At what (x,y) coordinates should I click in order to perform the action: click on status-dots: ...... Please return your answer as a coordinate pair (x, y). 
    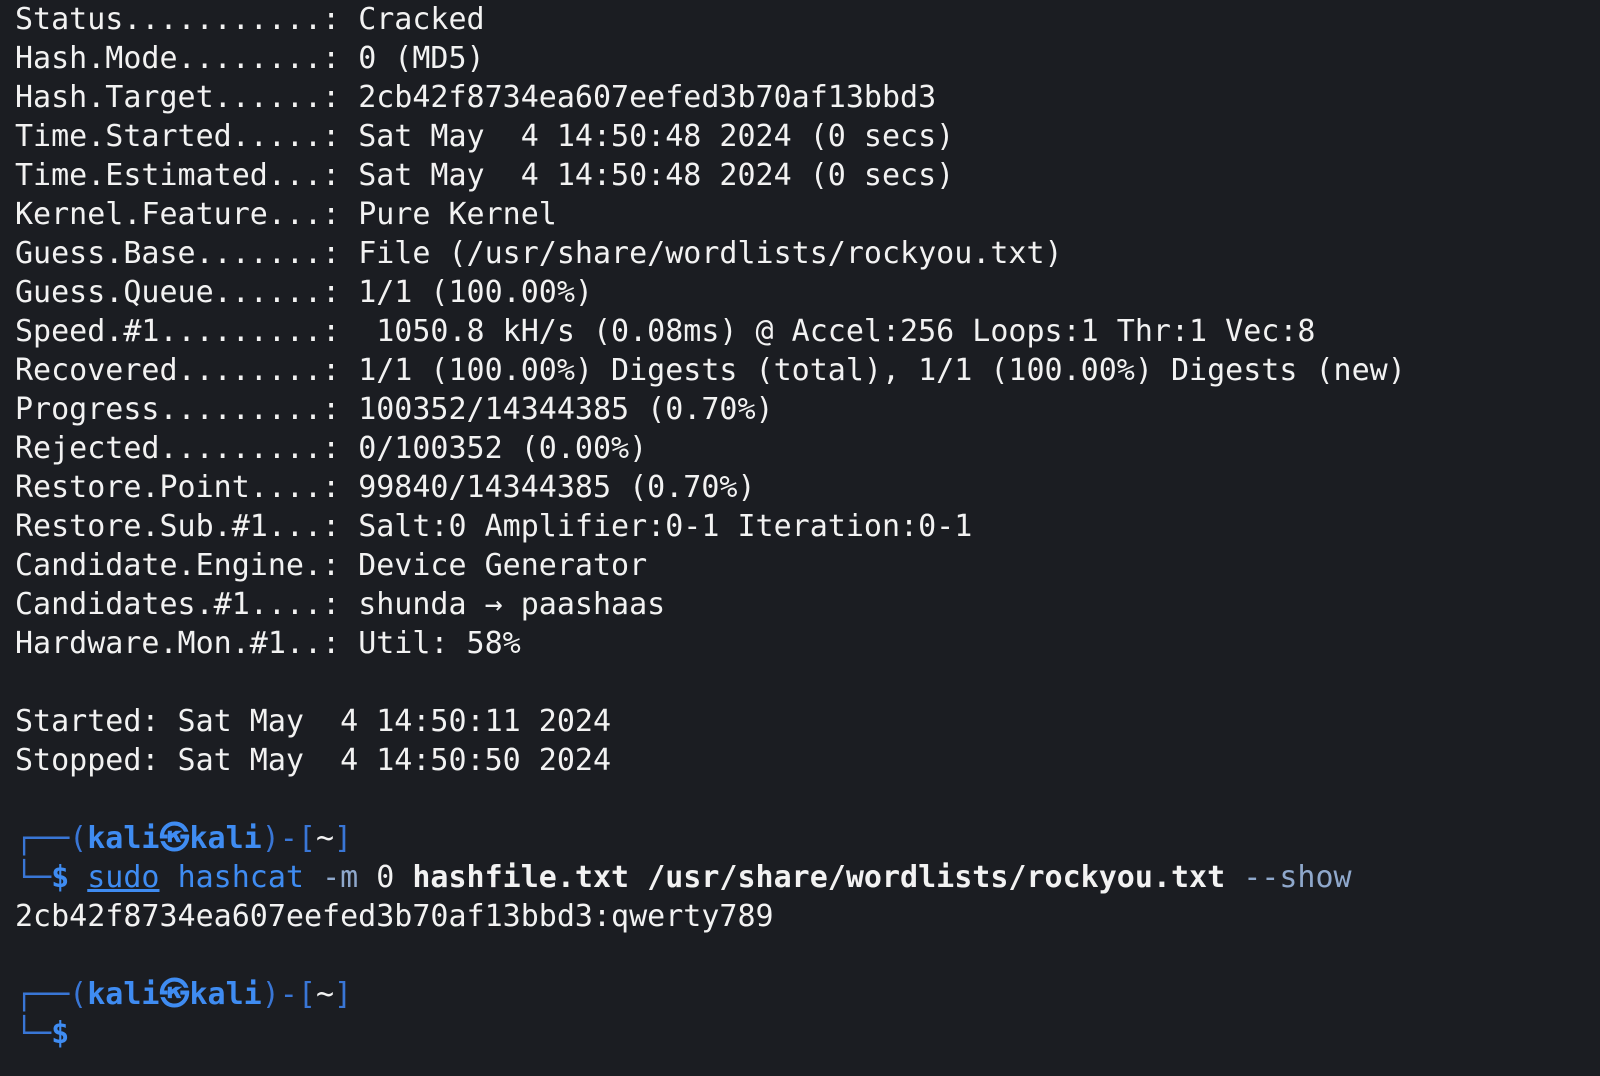
    Looking at the image, I should click on (277, 136).